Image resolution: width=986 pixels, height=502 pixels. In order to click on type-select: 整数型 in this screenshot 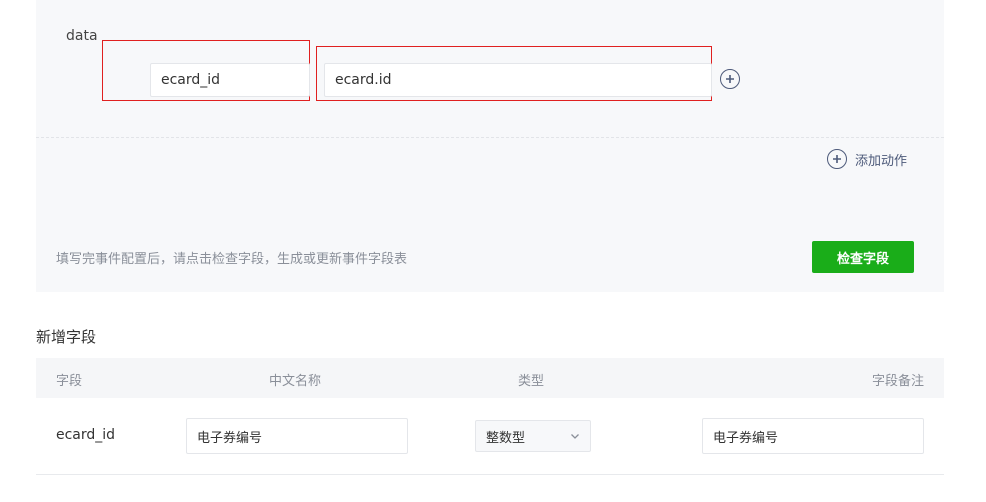, I will do `click(533, 436)`.